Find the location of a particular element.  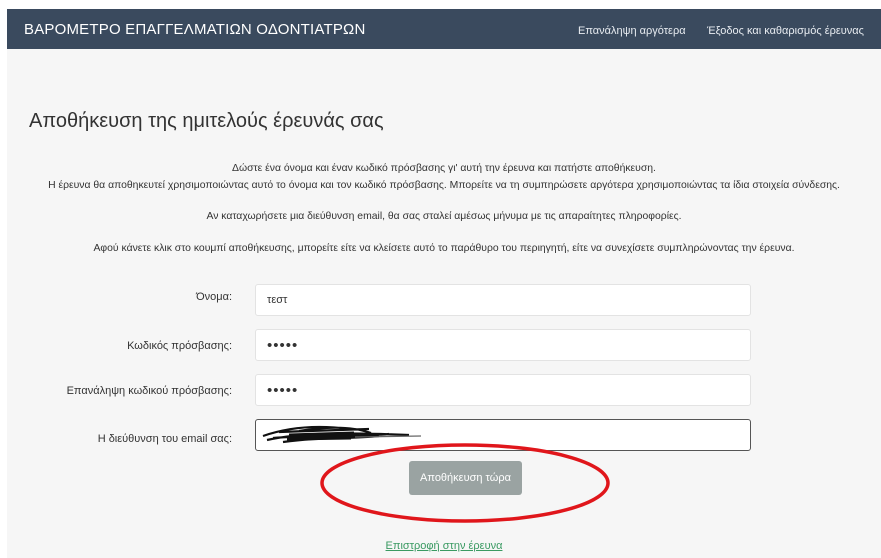

repeat-password-label: Επανάληψη κωδικού πρόσβασης: is located at coordinates (149, 391).